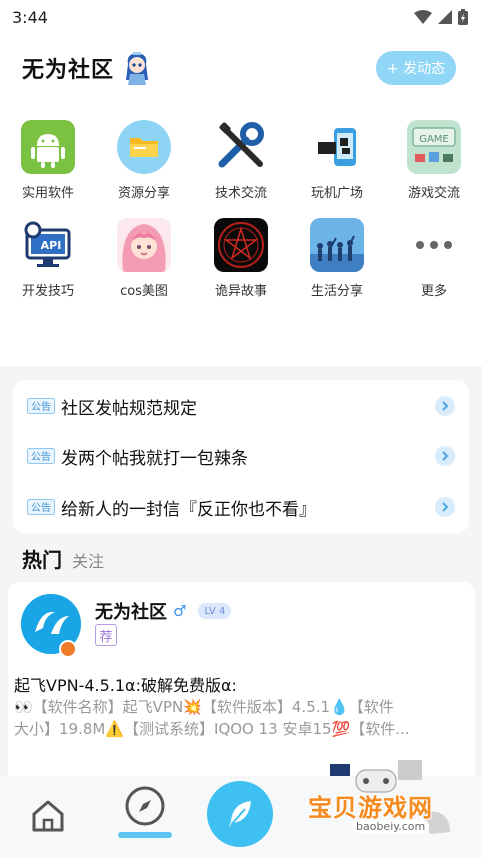  Describe the element at coordinates (188, 509) in the screenshot. I see `notice-text: 给新人的一封信『反正你也不看』` at that location.